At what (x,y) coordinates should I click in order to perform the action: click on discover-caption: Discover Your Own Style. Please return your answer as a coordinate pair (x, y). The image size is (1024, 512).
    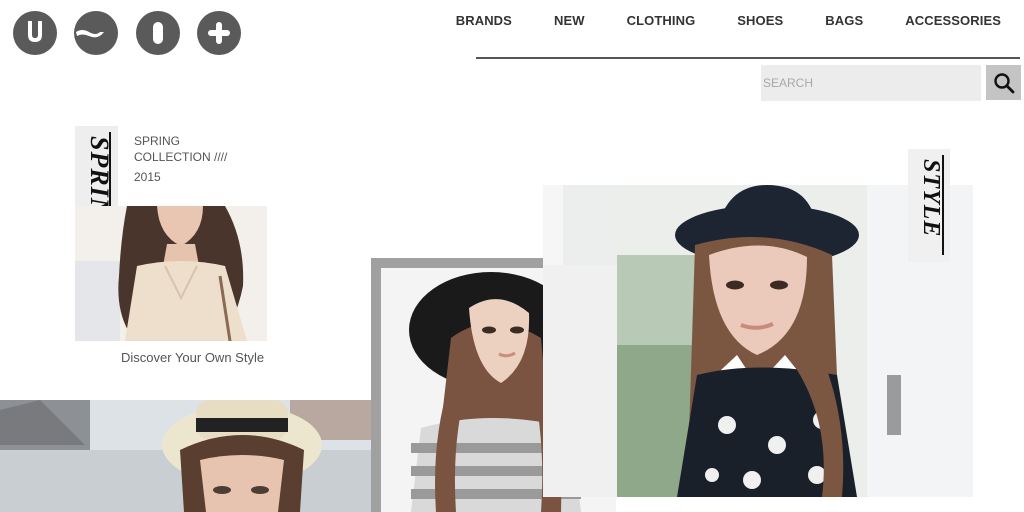
    Looking at the image, I should click on (193, 357).